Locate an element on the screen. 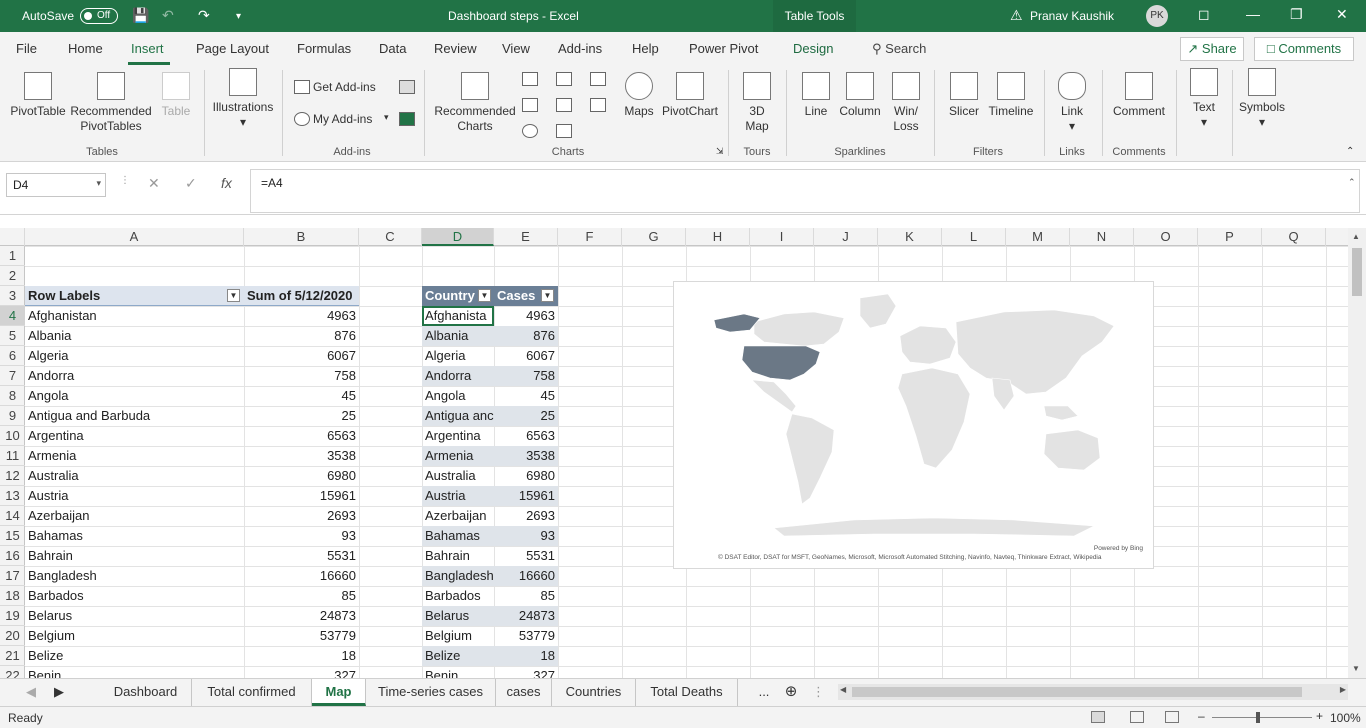 The image size is (1366, 728). row-header: 22 is located at coordinates (12, 672).